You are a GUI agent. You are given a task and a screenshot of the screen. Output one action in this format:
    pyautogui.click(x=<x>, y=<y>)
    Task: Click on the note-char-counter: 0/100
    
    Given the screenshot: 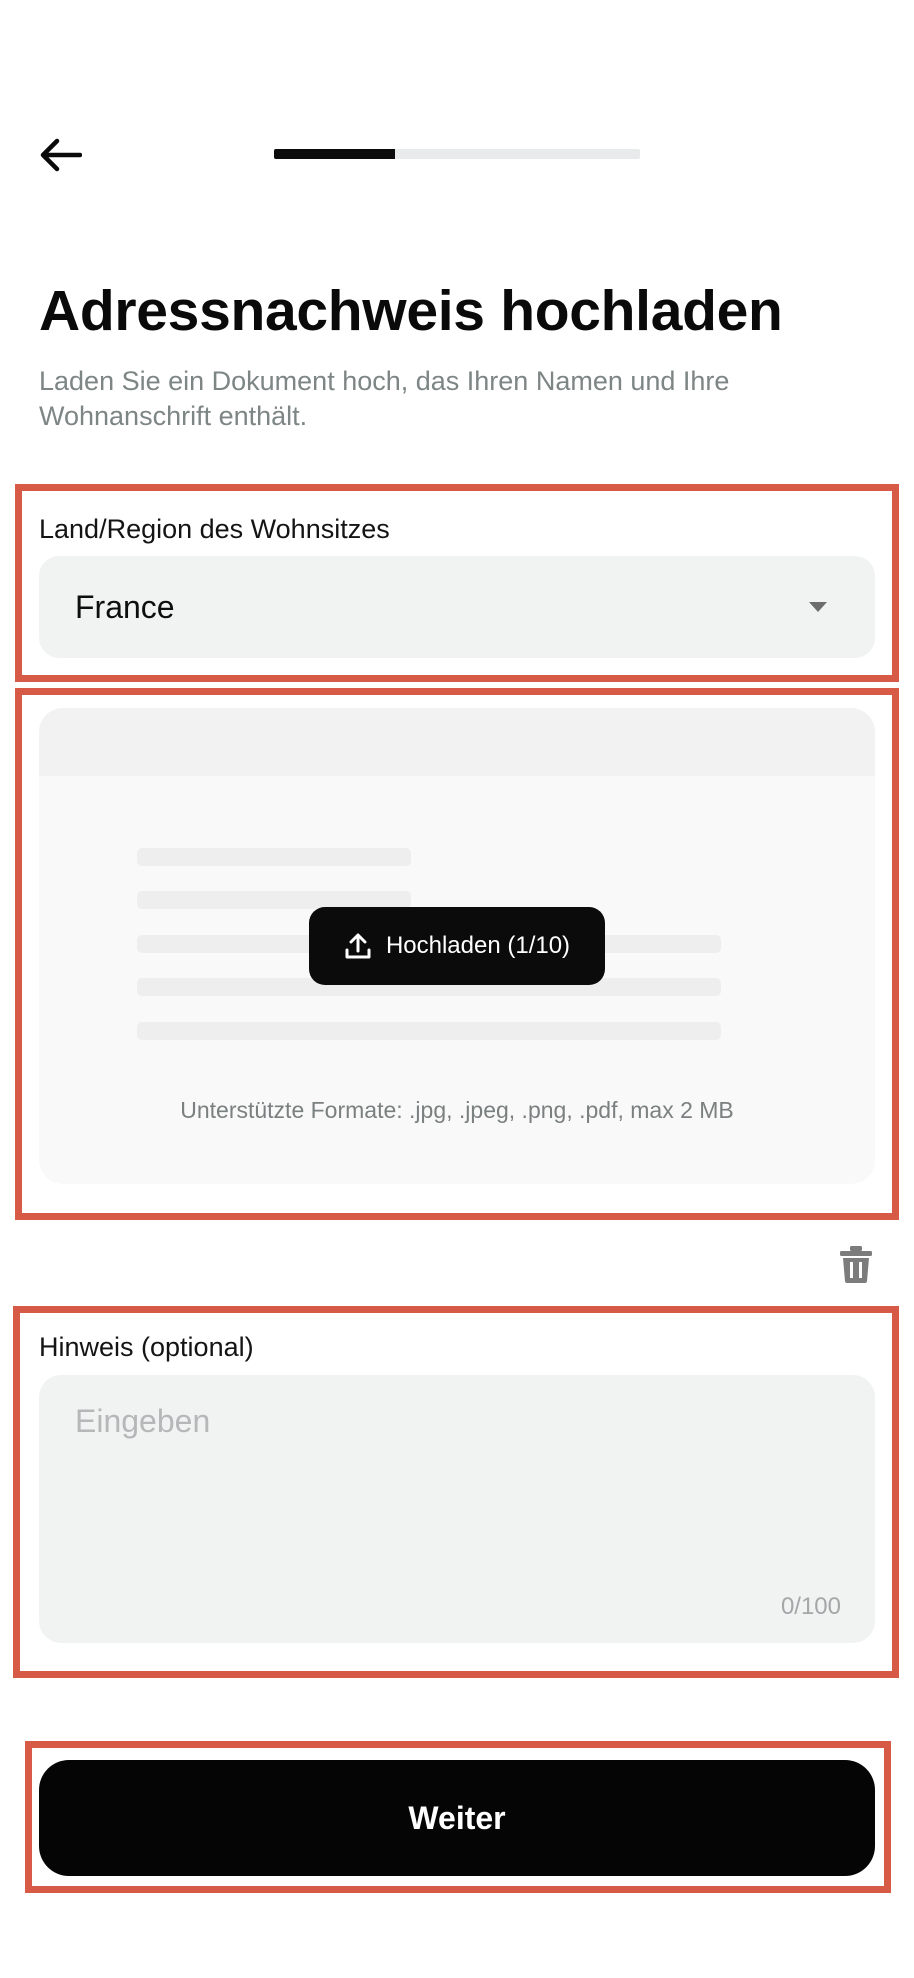 What is the action you would take?
    pyautogui.click(x=810, y=1606)
    